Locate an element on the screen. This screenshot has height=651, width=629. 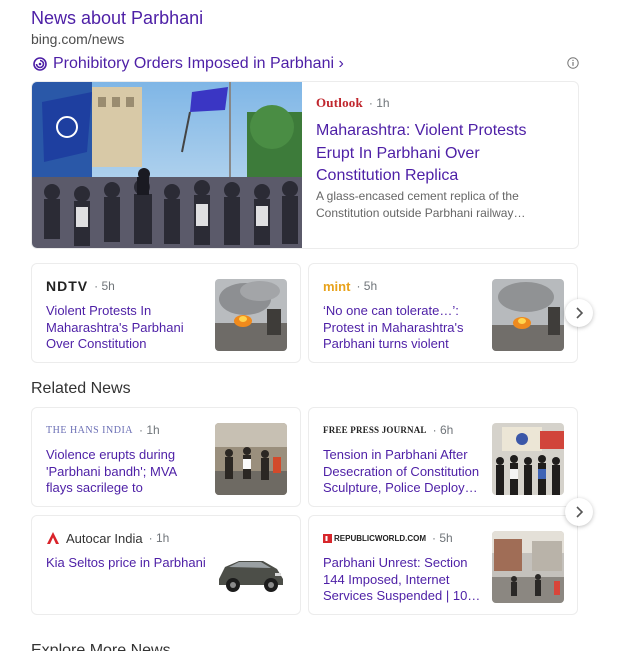
news-source-url: bing.com/news is located at coordinates (78, 39).